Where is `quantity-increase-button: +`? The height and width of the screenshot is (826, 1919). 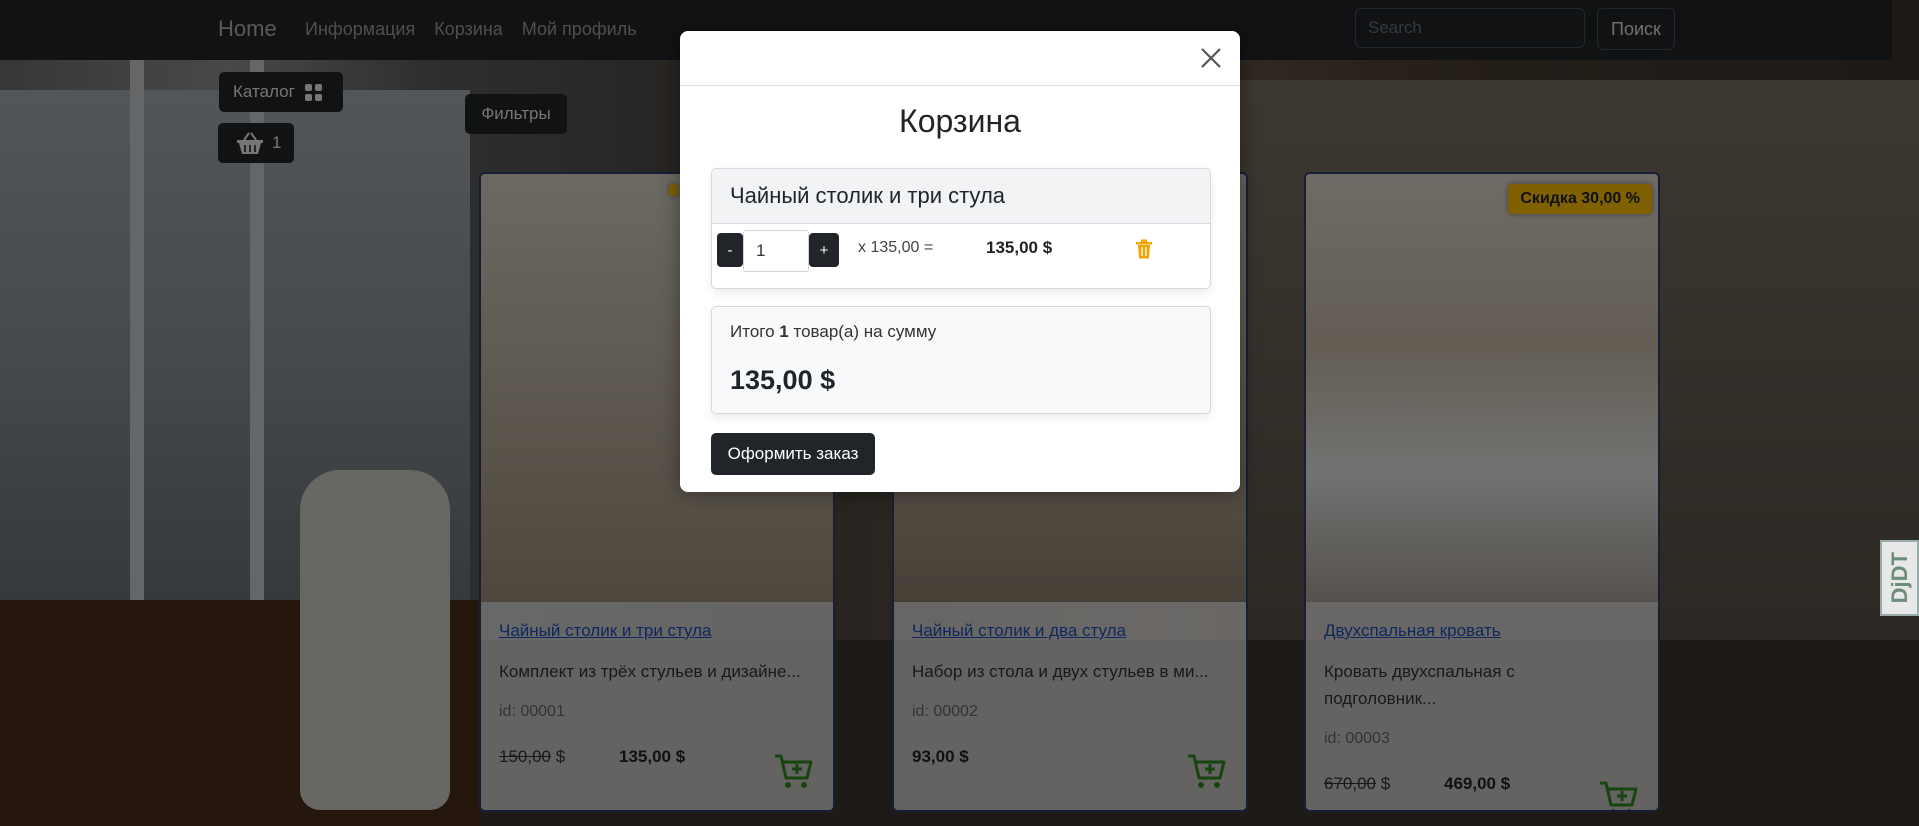 quantity-increase-button: + is located at coordinates (824, 250).